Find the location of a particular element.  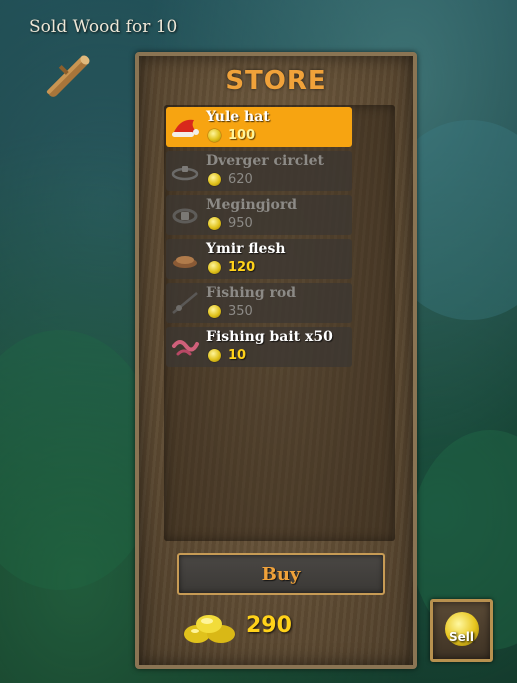

sell-button: Sell is located at coordinates (461, 630).